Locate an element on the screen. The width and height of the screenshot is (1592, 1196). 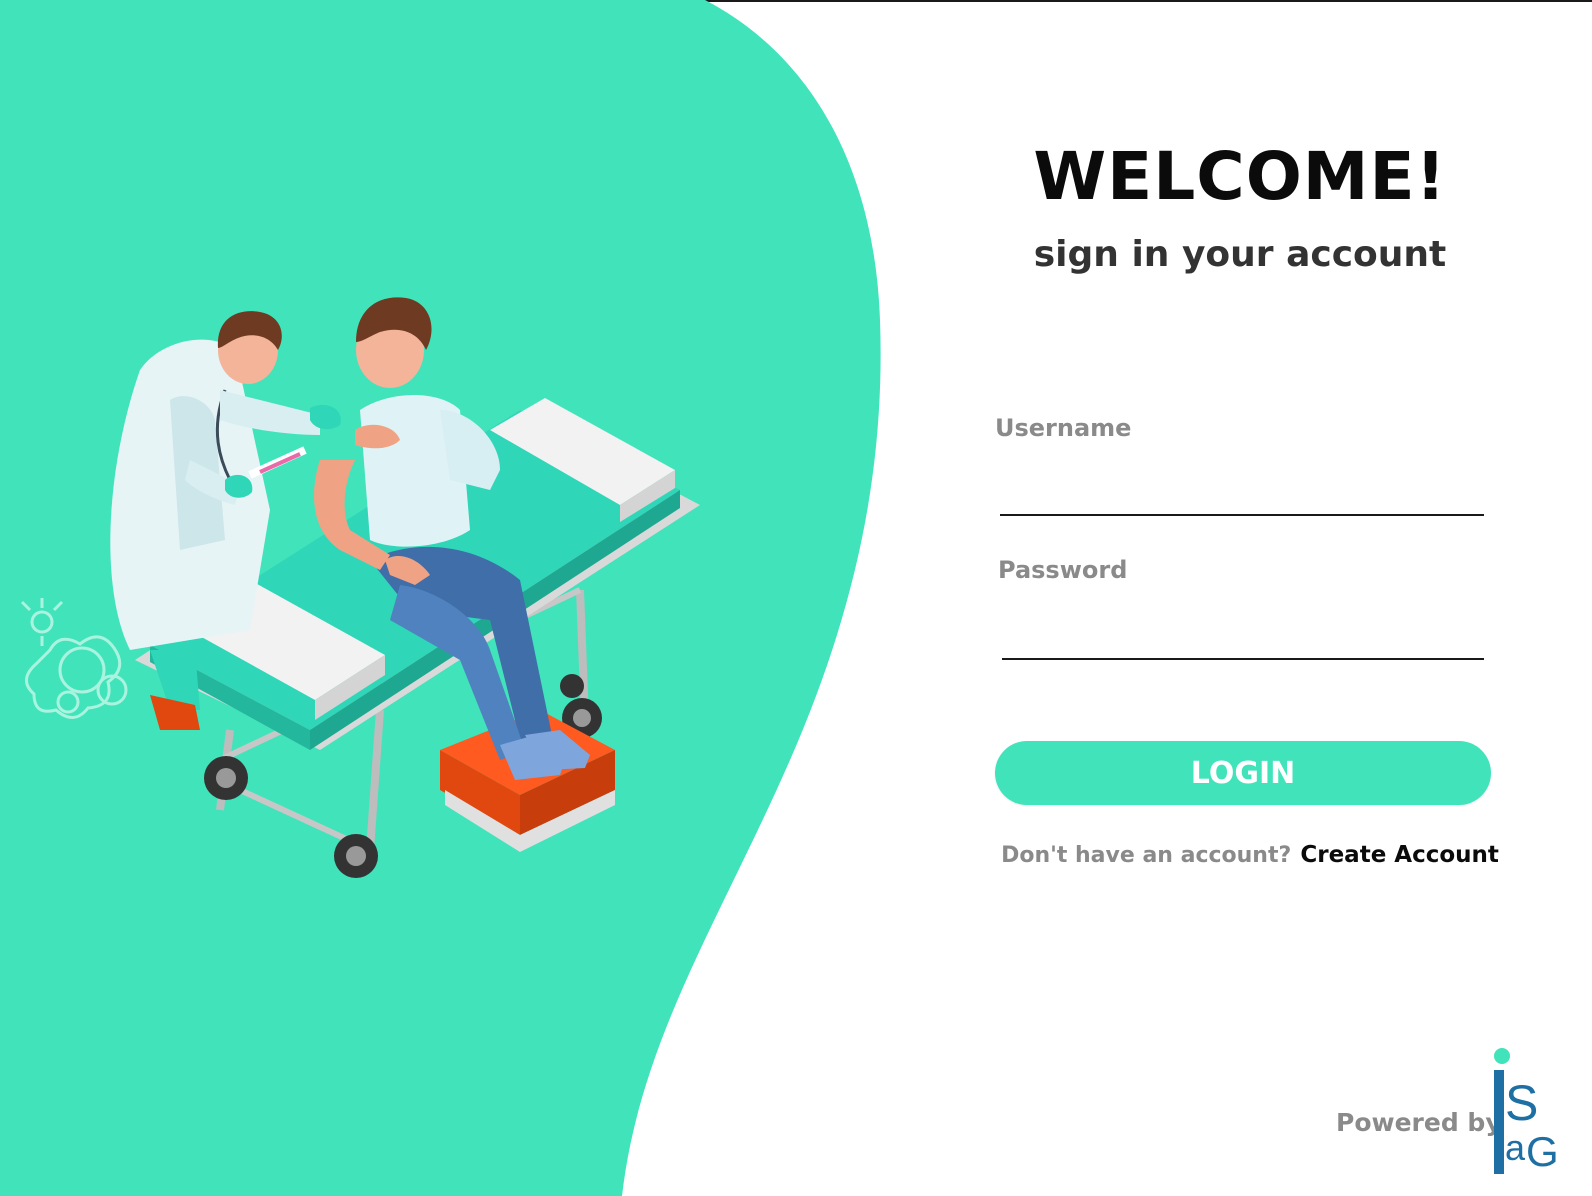
create-account-link: Create Account is located at coordinates (1399, 855).